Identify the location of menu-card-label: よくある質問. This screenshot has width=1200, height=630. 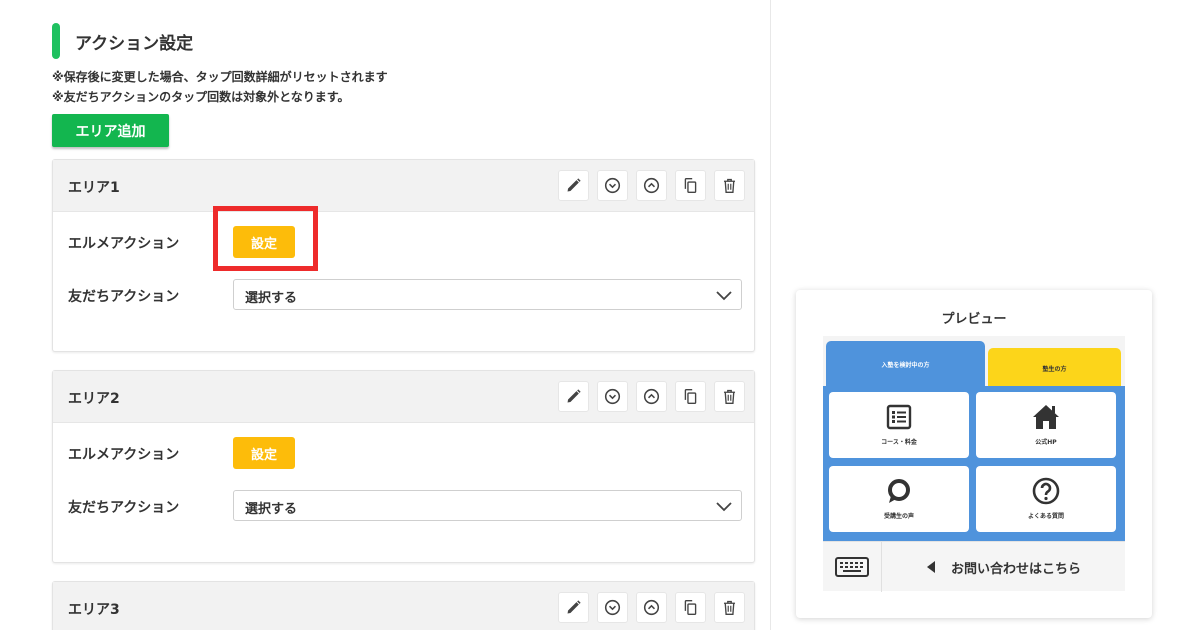
(1045, 516).